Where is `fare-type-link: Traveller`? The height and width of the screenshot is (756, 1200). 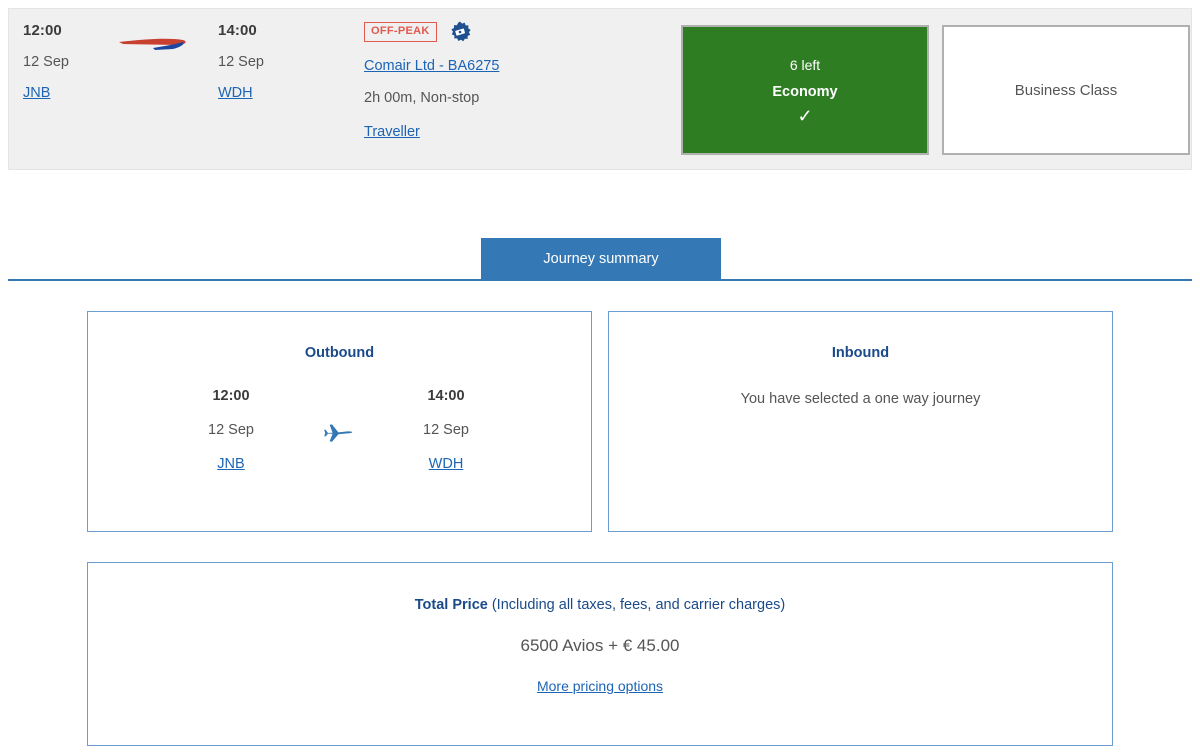 fare-type-link: Traveller is located at coordinates (392, 132).